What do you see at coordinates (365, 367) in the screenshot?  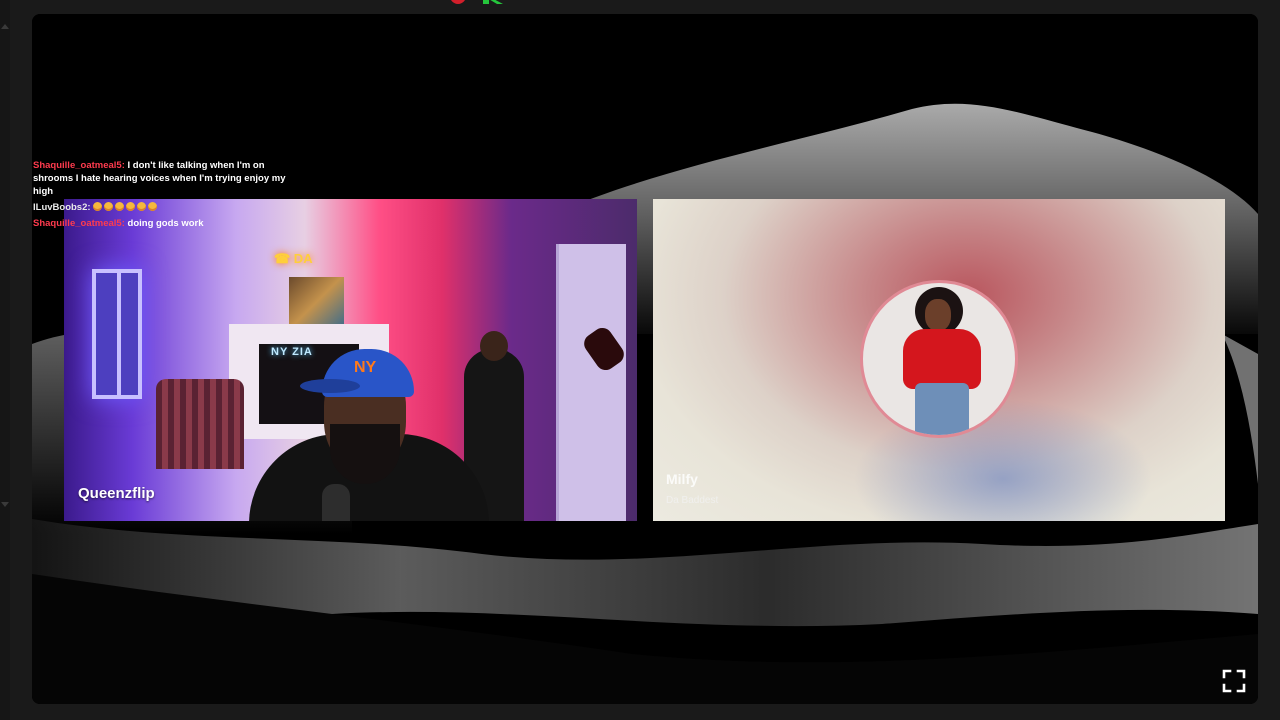 I see `cap-logo: NY` at bounding box center [365, 367].